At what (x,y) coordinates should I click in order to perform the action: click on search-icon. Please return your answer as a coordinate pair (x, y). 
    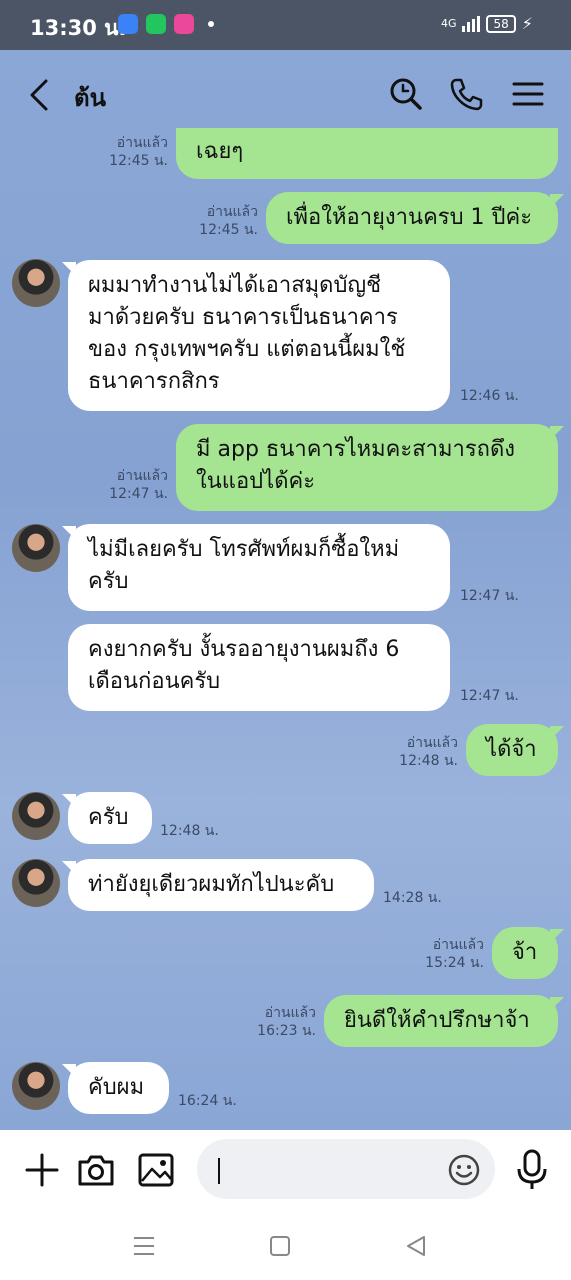
    Looking at the image, I should click on (406, 94).